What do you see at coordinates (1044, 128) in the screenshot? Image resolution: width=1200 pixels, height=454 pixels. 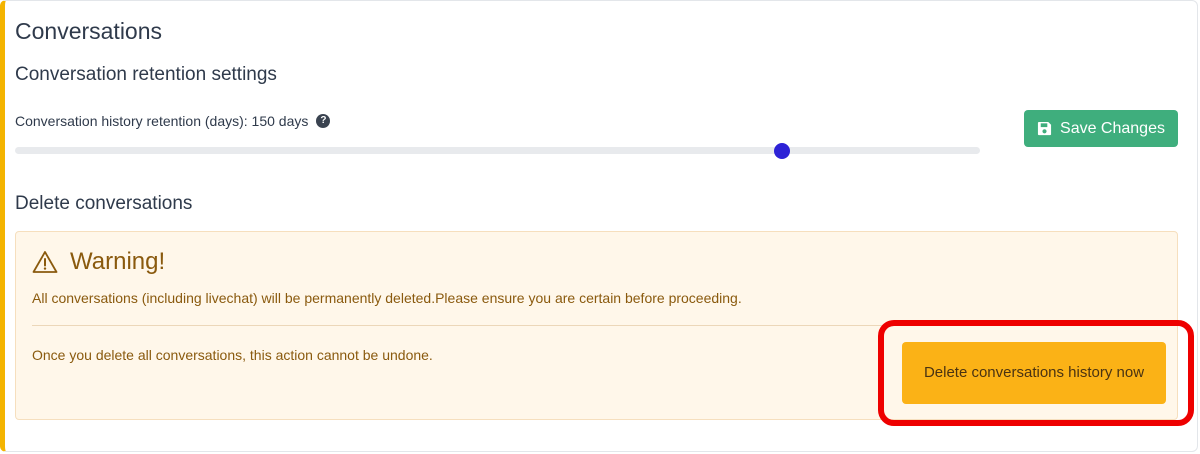 I see `floppy-disk-icon` at bounding box center [1044, 128].